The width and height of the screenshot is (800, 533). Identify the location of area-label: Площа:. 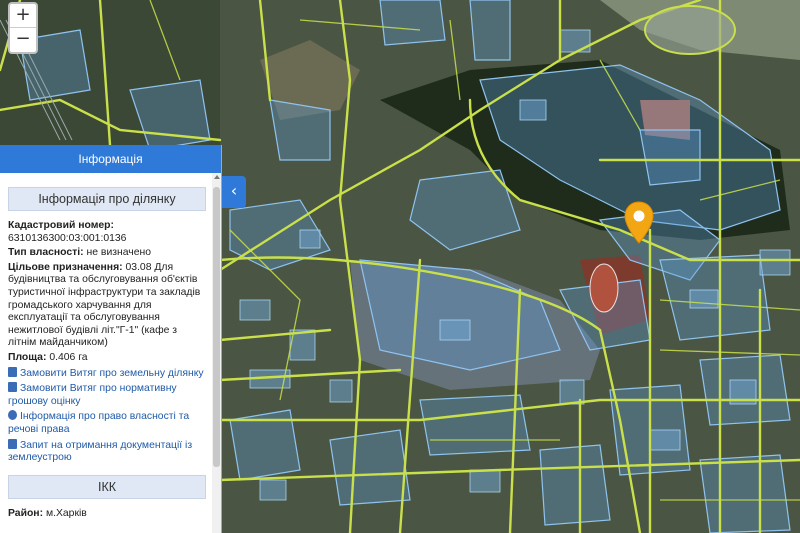
(27, 357).